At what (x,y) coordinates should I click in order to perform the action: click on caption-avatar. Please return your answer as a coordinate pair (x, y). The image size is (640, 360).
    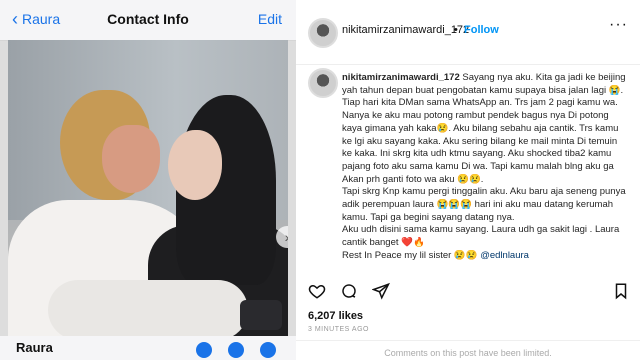
    Looking at the image, I should click on (323, 83).